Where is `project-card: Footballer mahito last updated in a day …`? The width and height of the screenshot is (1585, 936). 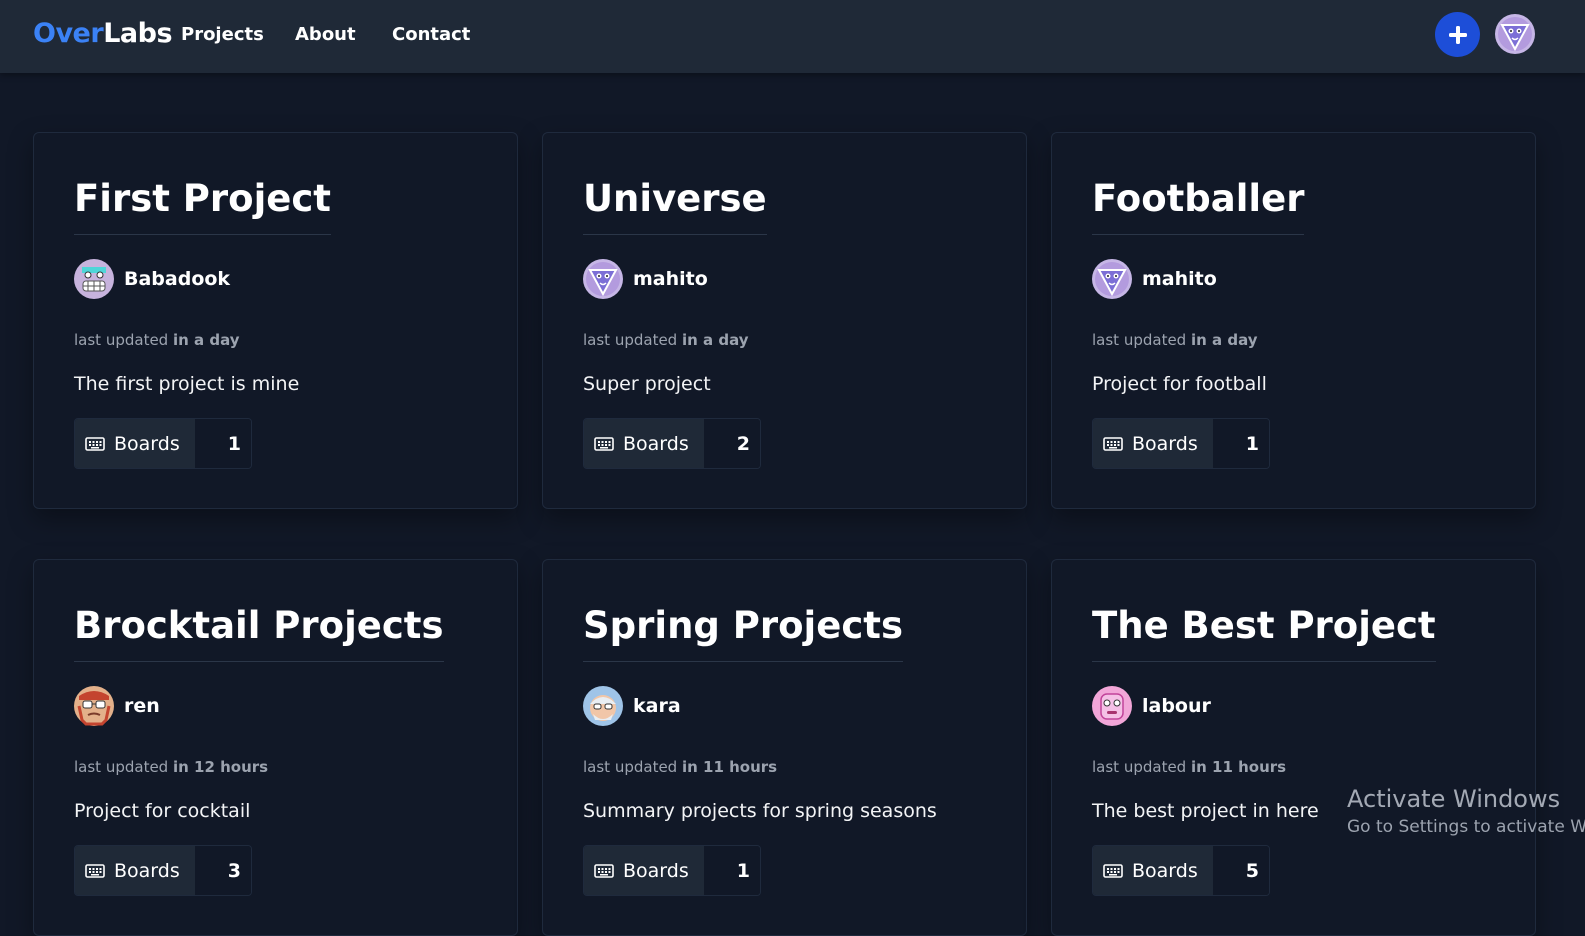 project-card: Footballer mahito last updated in a day … is located at coordinates (1293, 320).